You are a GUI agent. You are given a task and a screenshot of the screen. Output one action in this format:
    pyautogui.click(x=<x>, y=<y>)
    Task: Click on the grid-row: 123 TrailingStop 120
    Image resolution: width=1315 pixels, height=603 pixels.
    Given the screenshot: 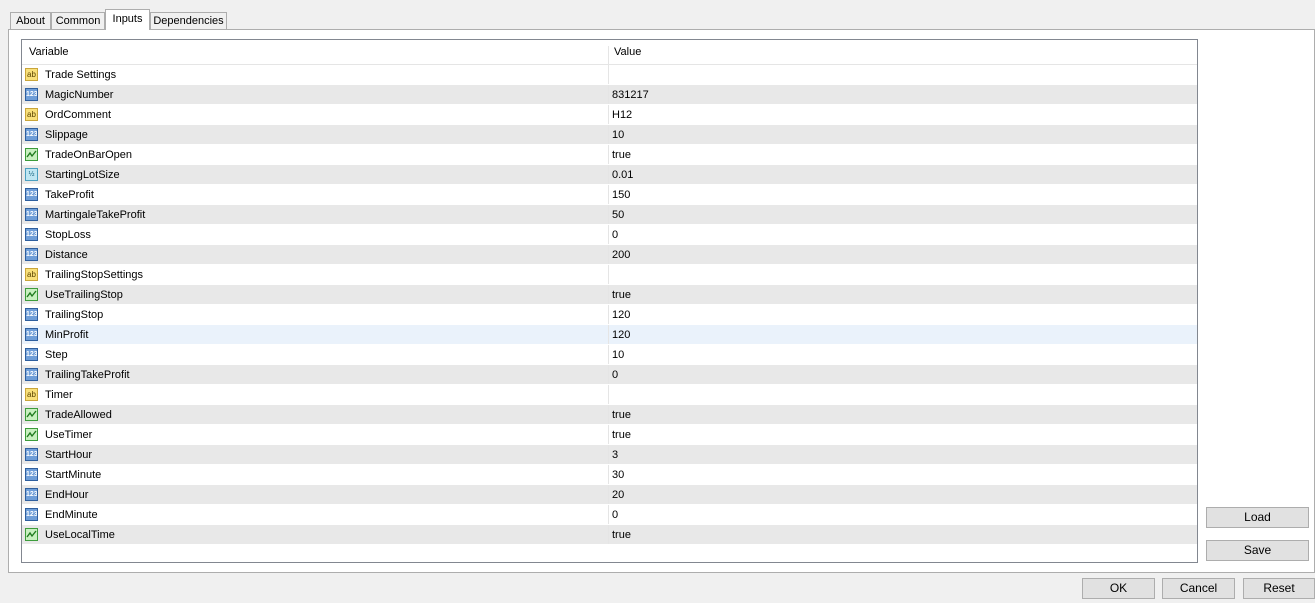 What is the action you would take?
    pyautogui.click(x=609, y=315)
    